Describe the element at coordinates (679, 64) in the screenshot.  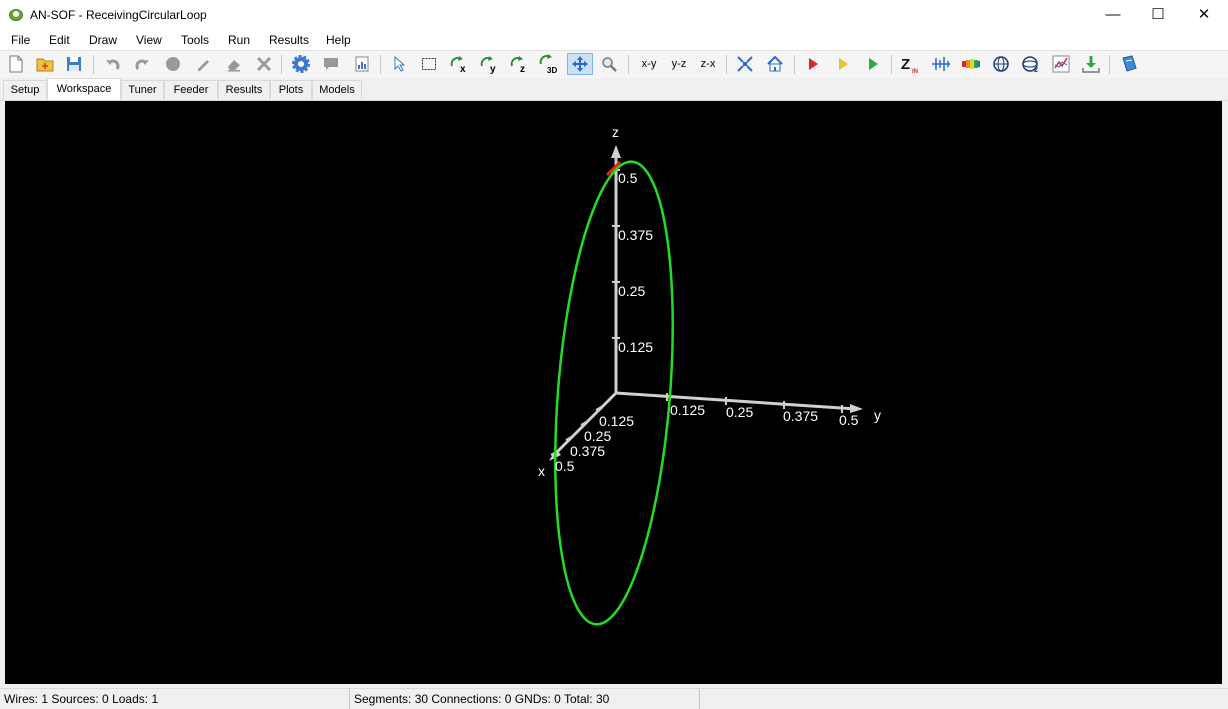
I see `view-yz-button: y-z` at that location.